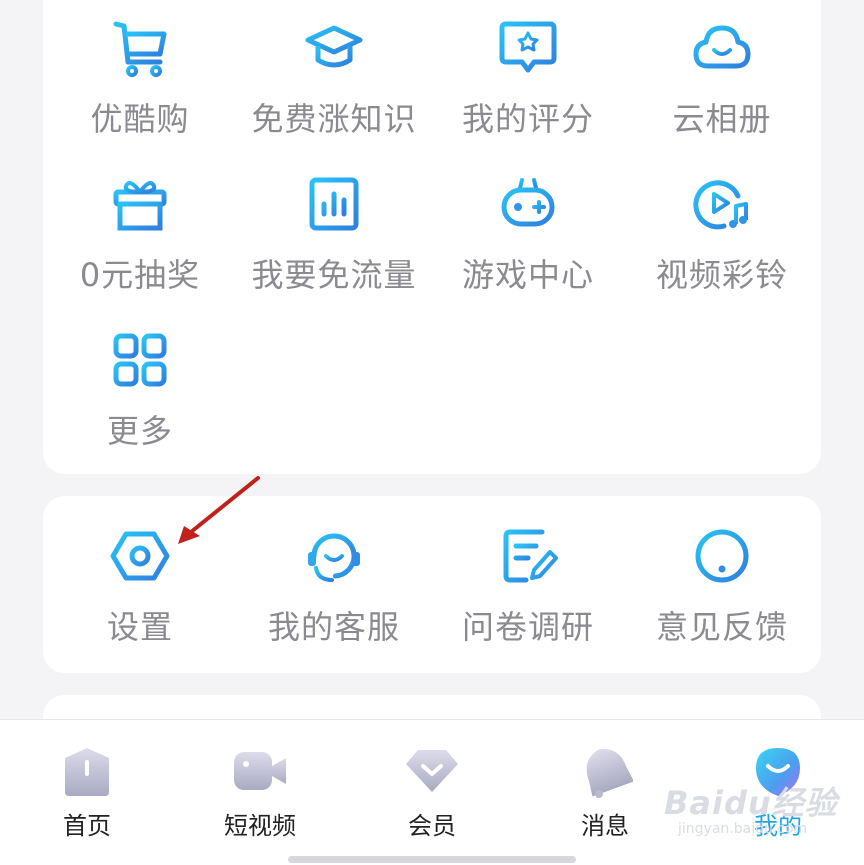 This screenshot has width=864, height=865. Describe the element at coordinates (334, 275) in the screenshot. I see `service-label: 我要免流量` at that location.